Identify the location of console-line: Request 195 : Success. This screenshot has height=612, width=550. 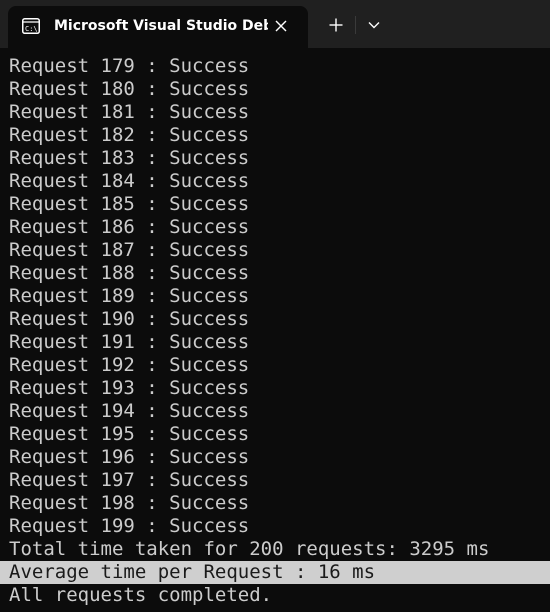
(129, 434).